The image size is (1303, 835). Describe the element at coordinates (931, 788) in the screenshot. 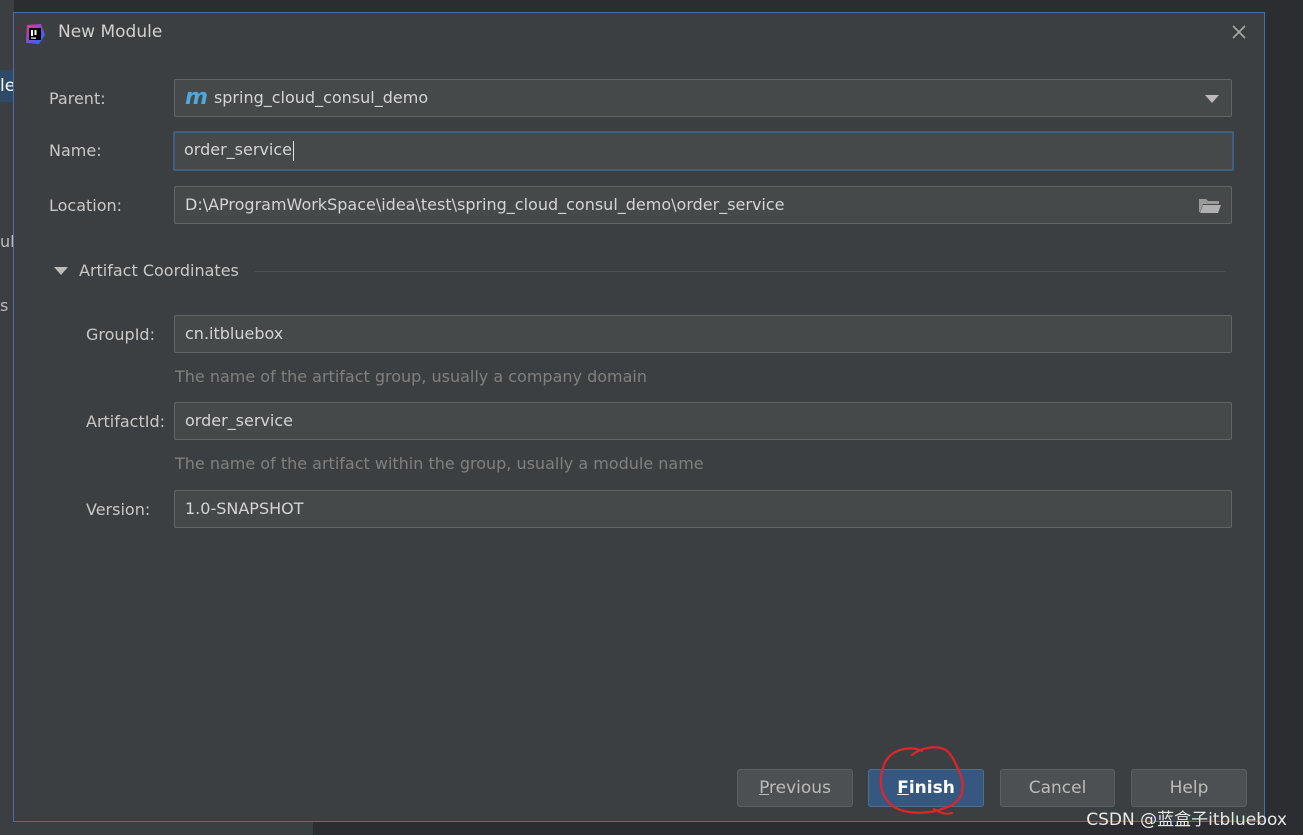

I see `finish-label: inish` at that location.